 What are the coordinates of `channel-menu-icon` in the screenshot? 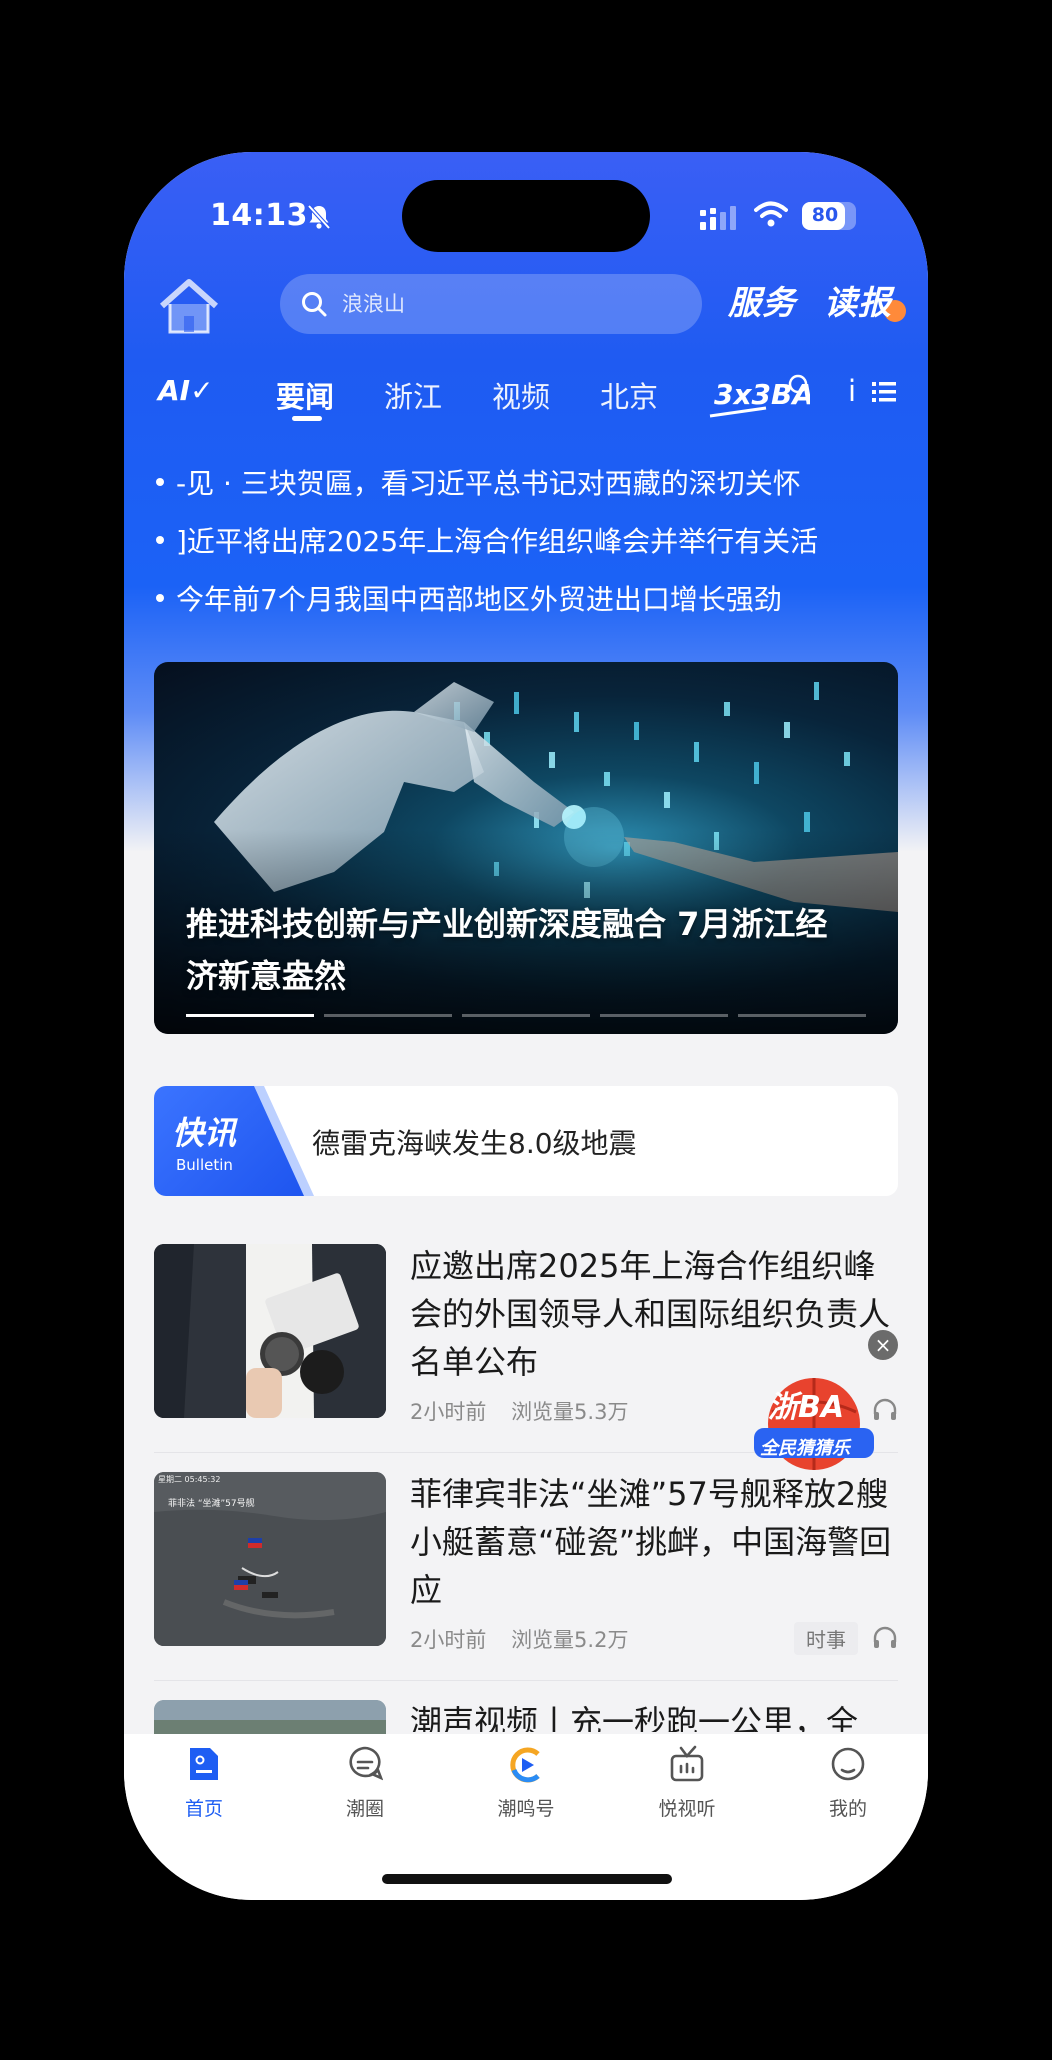 It's located at (884, 392).